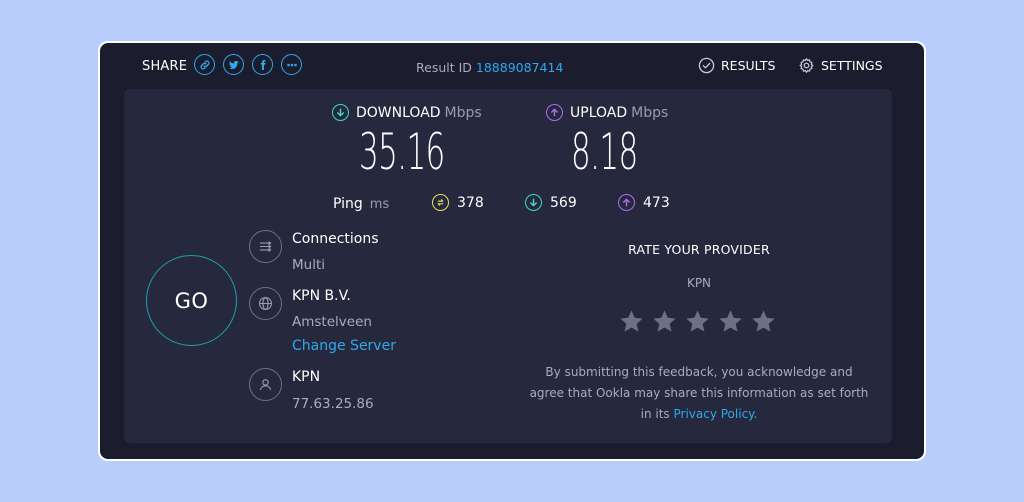  I want to click on download-label: DOWNLOAD, so click(398, 112).